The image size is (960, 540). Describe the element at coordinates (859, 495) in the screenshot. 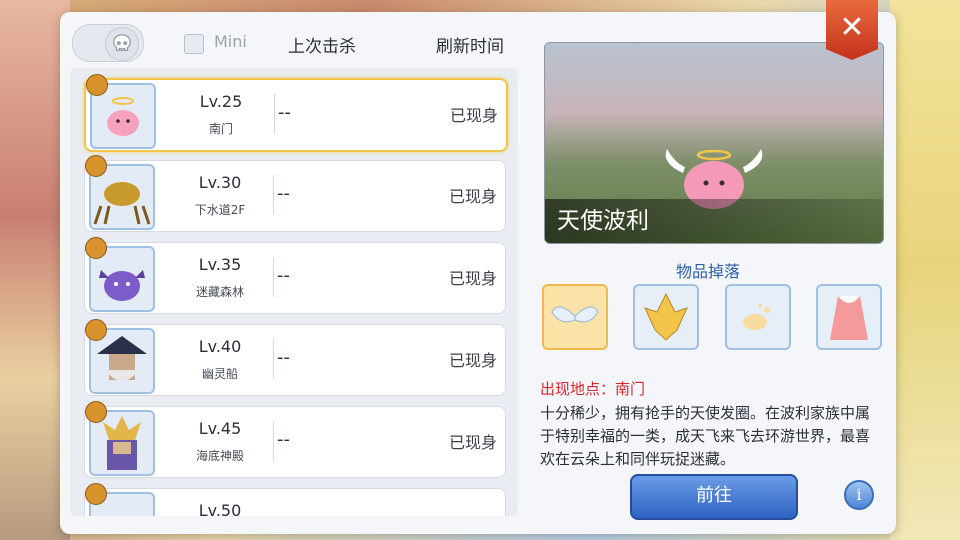

I see `info-icon: i` at that location.